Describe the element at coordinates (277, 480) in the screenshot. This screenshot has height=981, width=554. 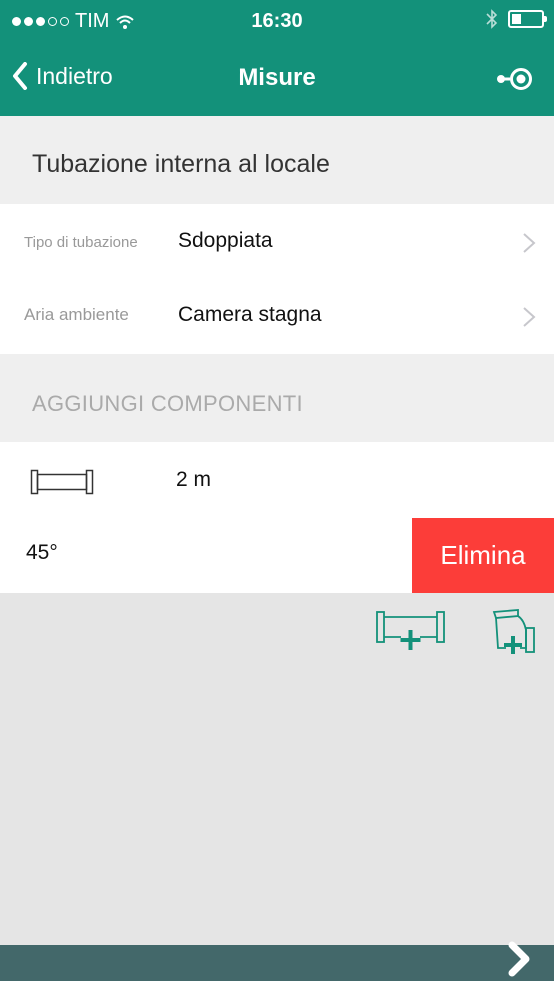
I see `component-row: 2 m` at that location.